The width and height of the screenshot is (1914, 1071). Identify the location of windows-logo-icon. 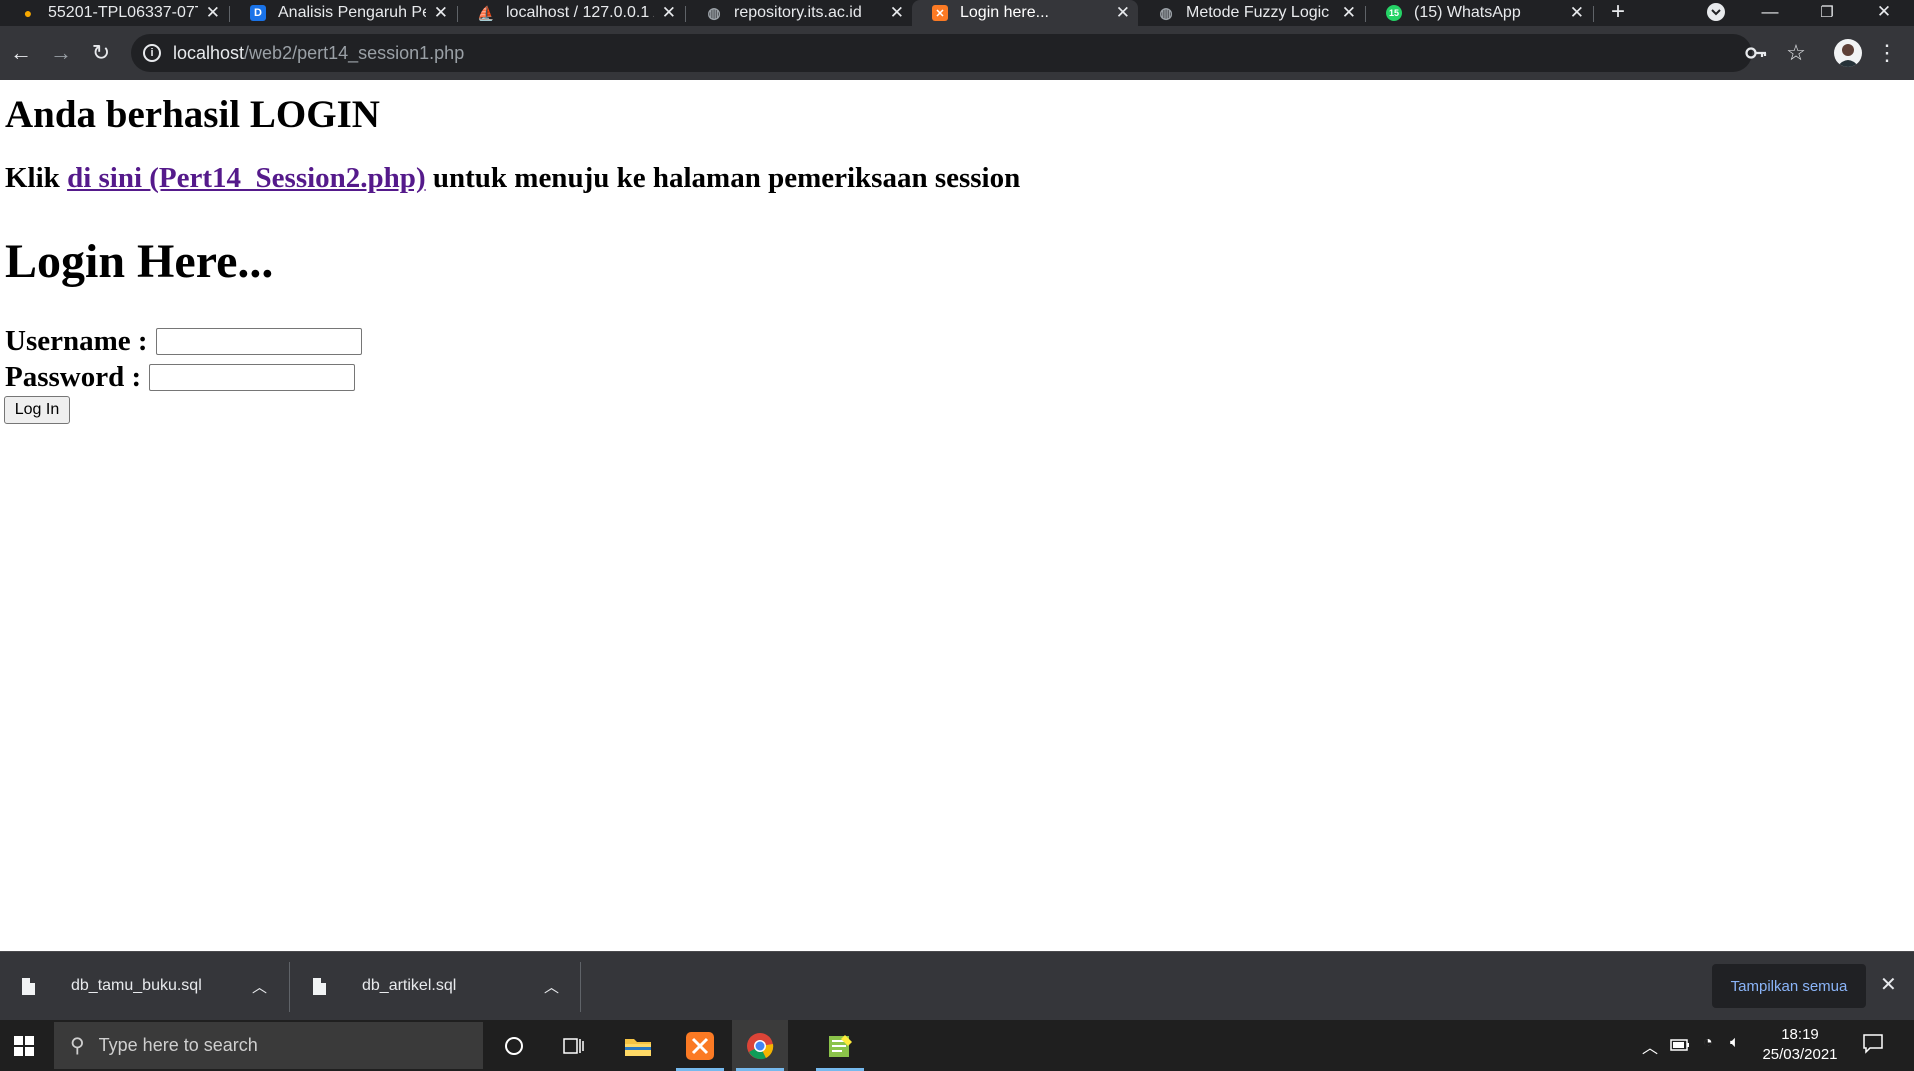
(24, 1045).